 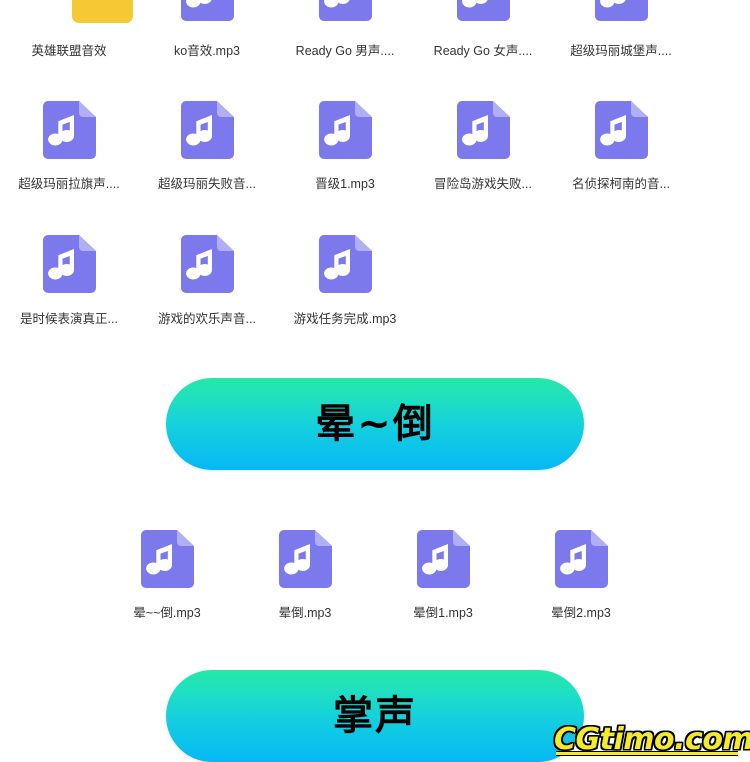 I want to click on file-label: 游戏任务完成.mp3, so click(x=345, y=319).